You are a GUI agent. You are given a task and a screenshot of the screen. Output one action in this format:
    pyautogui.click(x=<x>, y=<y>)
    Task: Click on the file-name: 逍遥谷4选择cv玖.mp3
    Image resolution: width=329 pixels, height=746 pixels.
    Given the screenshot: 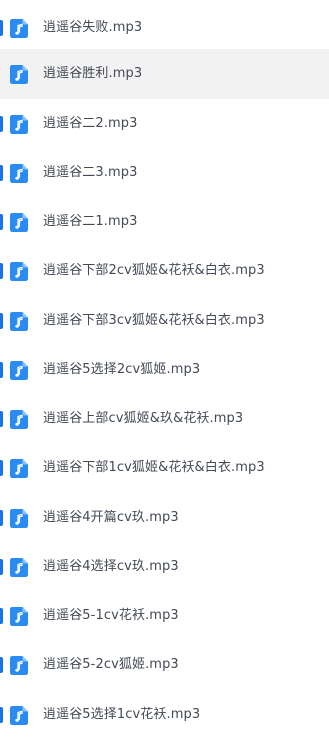 What is the action you would take?
    pyautogui.click(x=111, y=566)
    